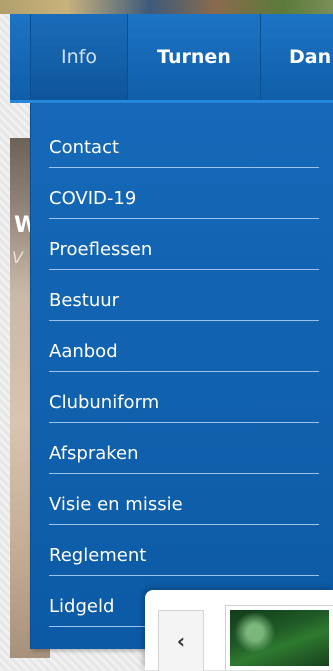  Describe the element at coordinates (184, 448) in the screenshot. I see `menu-item-afspraken: Afspraken` at that location.